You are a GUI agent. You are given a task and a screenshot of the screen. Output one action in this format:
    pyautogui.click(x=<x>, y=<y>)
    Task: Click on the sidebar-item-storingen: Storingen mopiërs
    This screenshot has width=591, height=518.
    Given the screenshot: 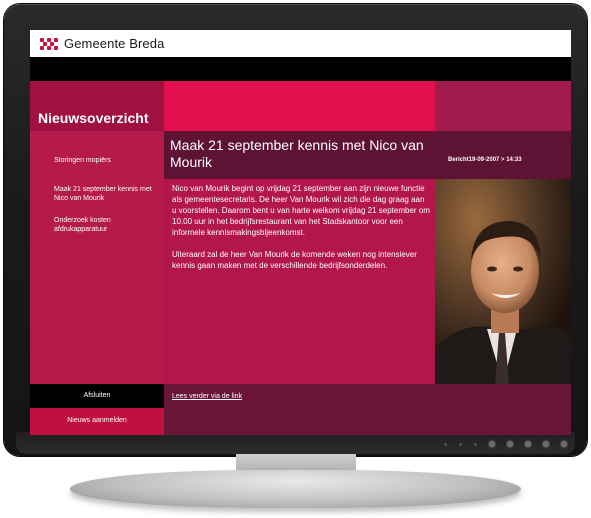 What is the action you would take?
    pyautogui.click(x=106, y=160)
    